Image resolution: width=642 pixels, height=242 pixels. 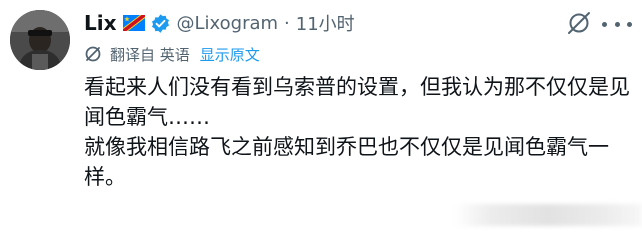 I want to click on author-handle: @Lixogram, so click(x=228, y=23).